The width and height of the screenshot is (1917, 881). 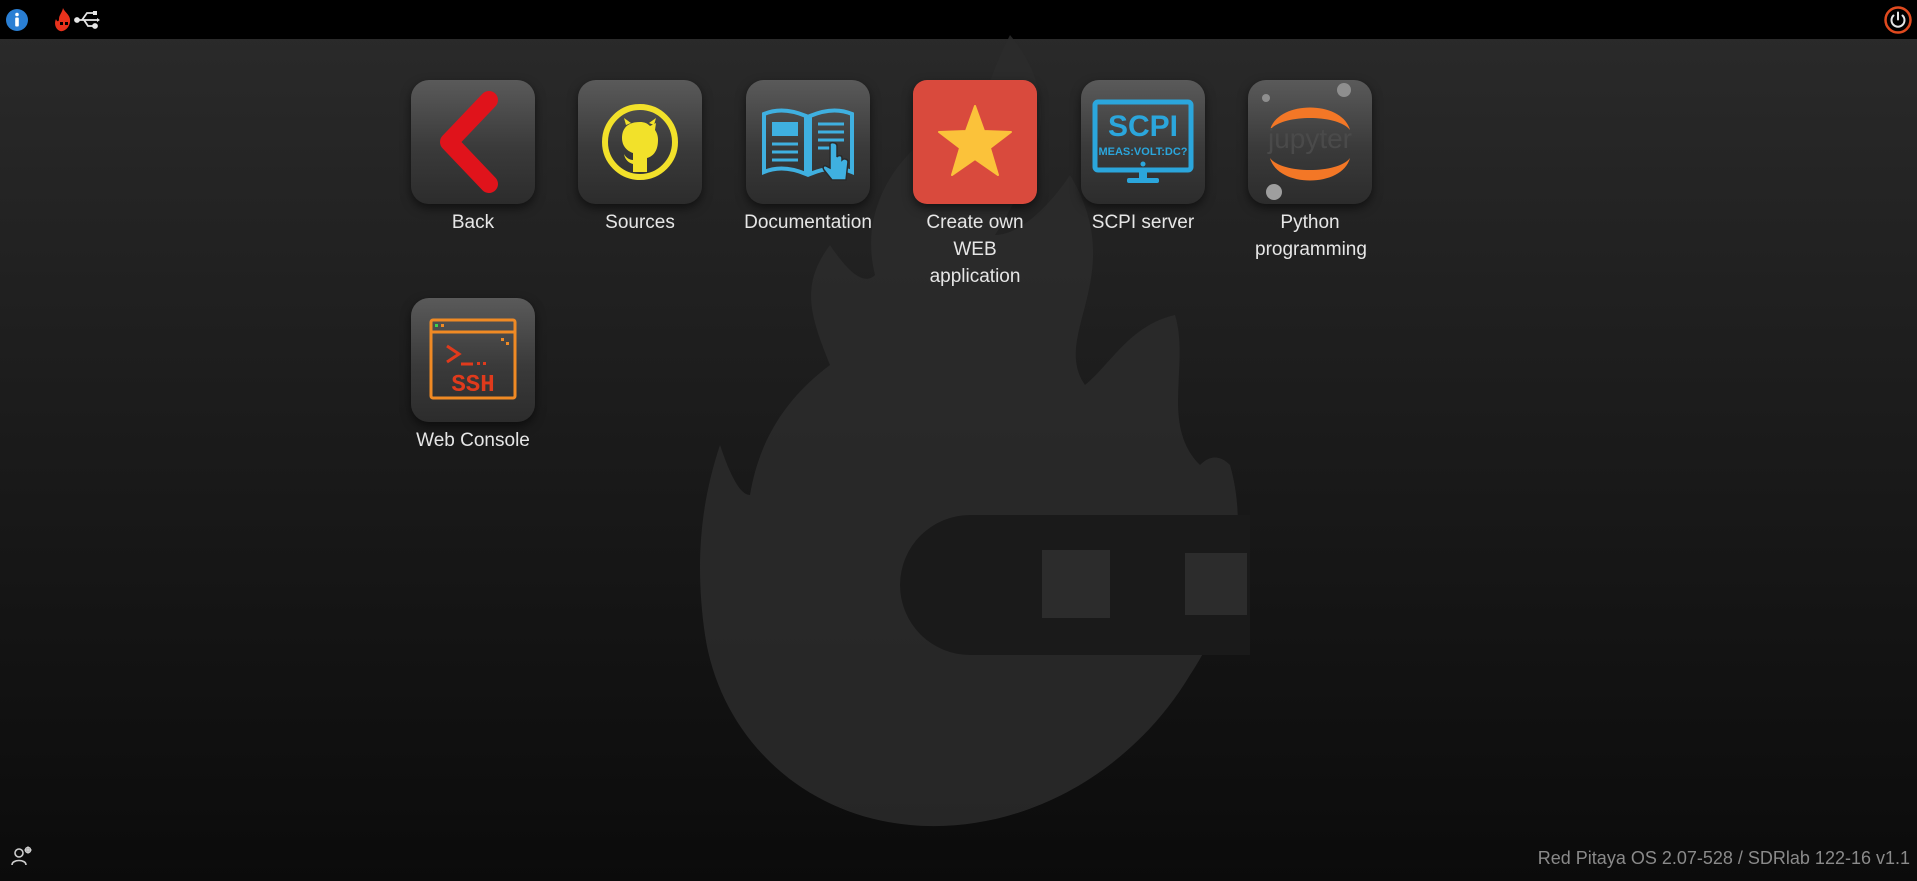 What do you see at coordinates (808, 222) in the screenshot?
I see `app-label: Documentation` at bounding box center [808, 222].